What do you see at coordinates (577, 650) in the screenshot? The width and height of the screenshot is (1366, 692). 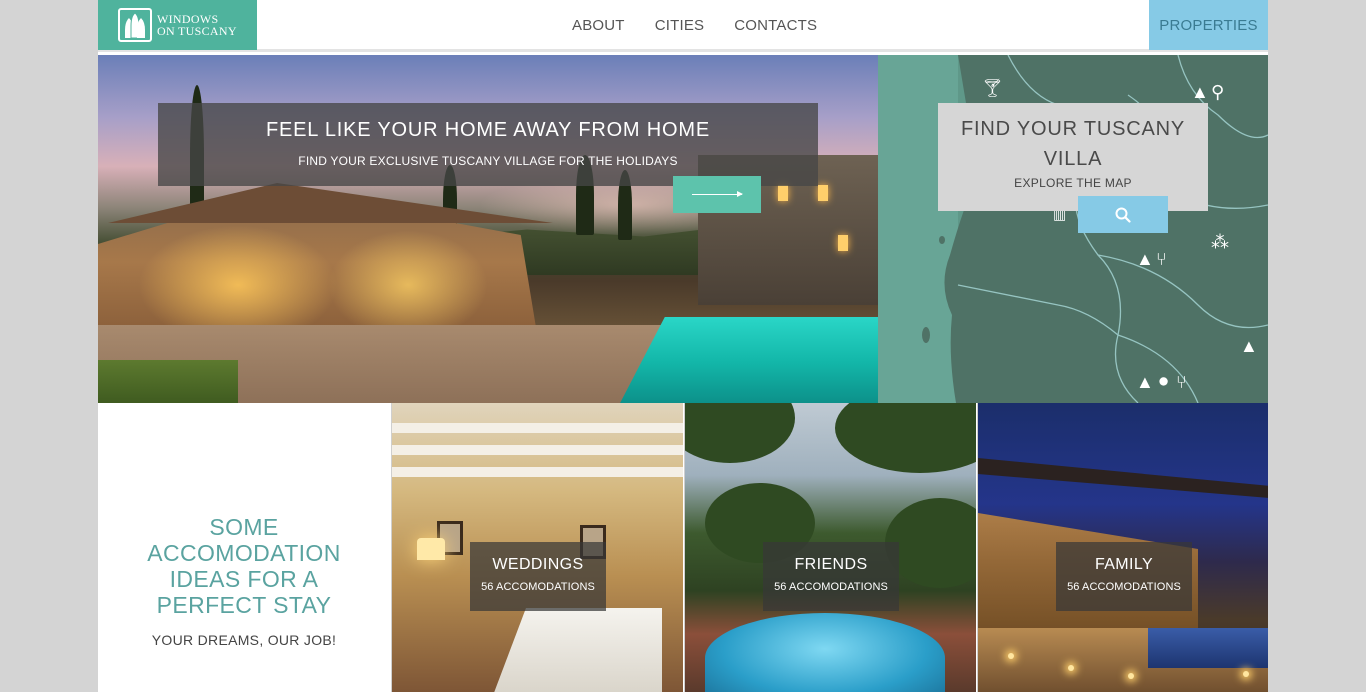 I see `bed` at bounding box center [577, 650].